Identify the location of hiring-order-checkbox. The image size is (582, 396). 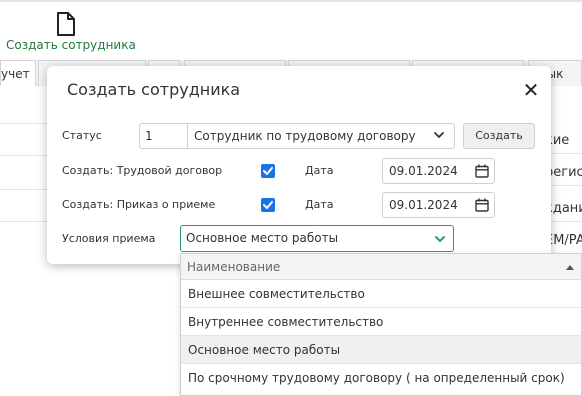
(268, 205).